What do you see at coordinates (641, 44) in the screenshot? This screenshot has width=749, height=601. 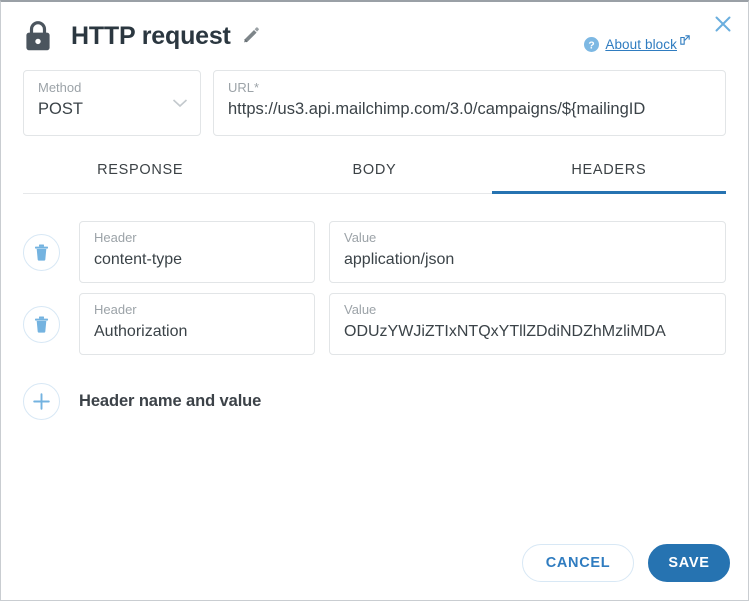 I see `about-block-link: About block` at bounding box center [641, 44].